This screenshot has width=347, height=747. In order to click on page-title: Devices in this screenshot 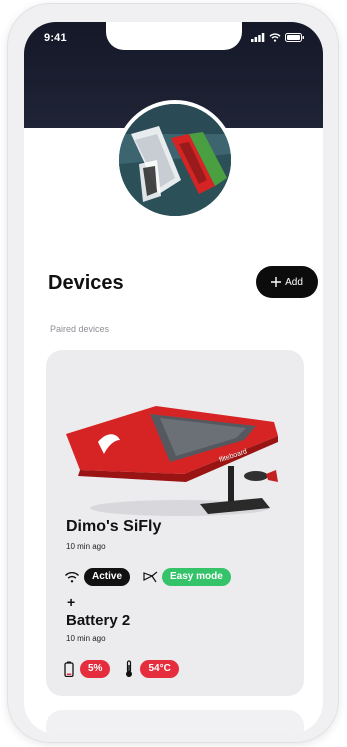, I will do `click(86, 283)`.